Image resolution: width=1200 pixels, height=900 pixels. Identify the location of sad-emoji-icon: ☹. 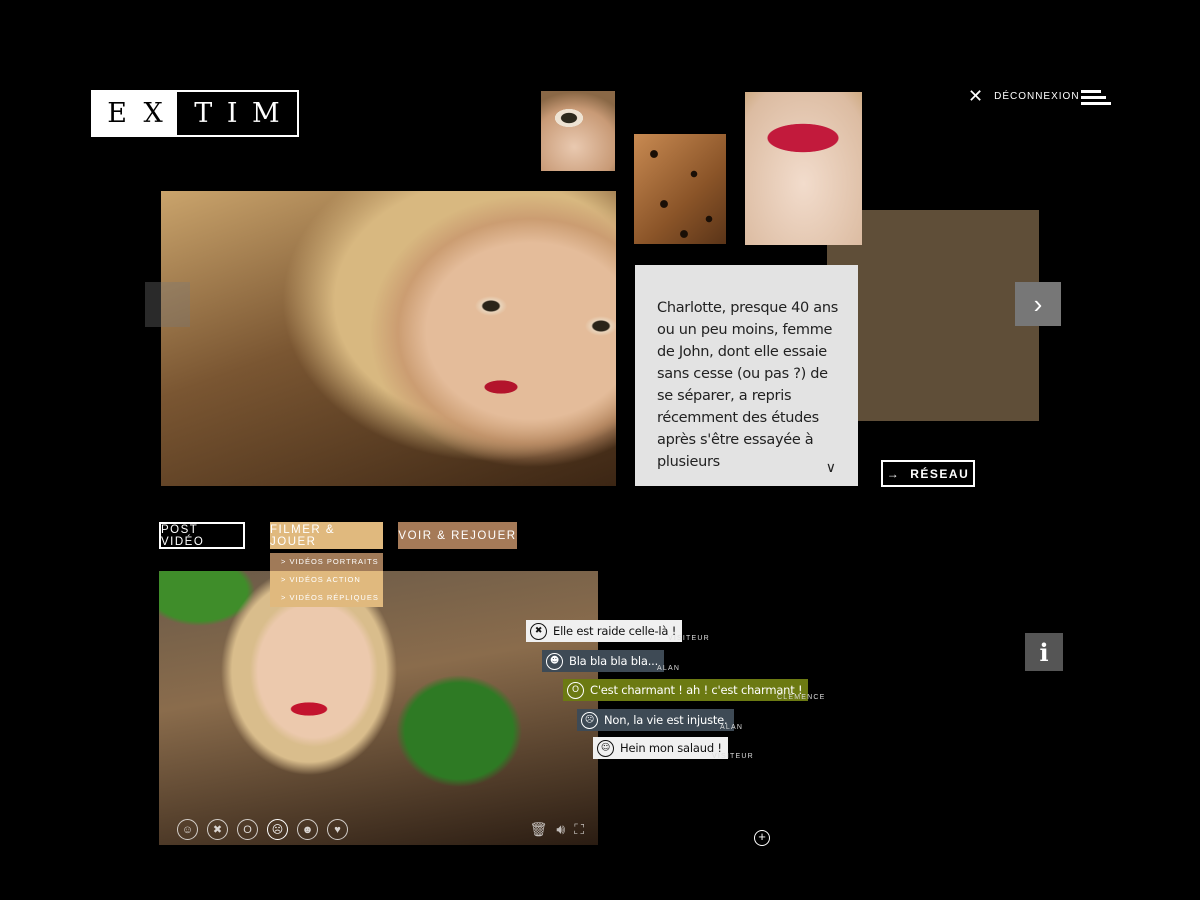
(277, 829).